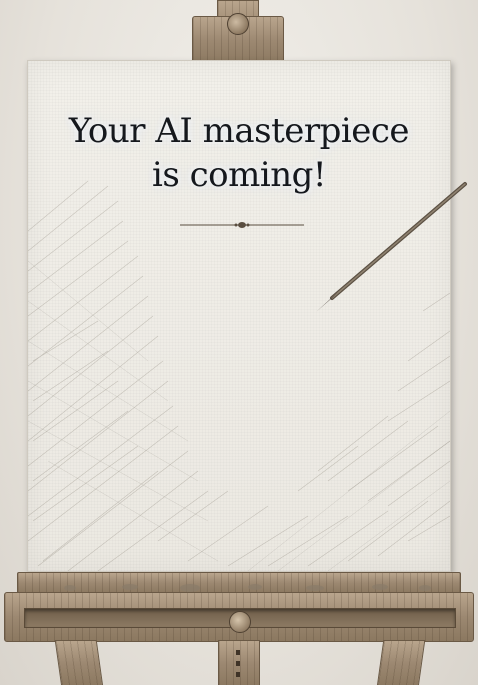 Image resolution: width=478 pixels, height=685 pixels. What do you see at coordinates (239, 131) in the screenshot?
I see `headline-line-1: Your AI masterpiece` at bounding box center [239, 131].